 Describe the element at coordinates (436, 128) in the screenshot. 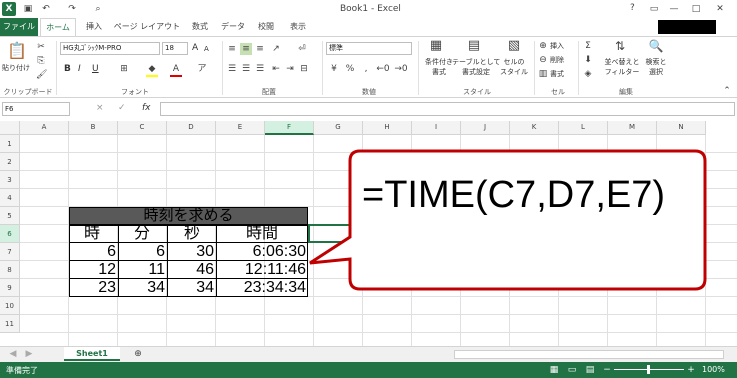

I see `column-header-i: I` at that location.